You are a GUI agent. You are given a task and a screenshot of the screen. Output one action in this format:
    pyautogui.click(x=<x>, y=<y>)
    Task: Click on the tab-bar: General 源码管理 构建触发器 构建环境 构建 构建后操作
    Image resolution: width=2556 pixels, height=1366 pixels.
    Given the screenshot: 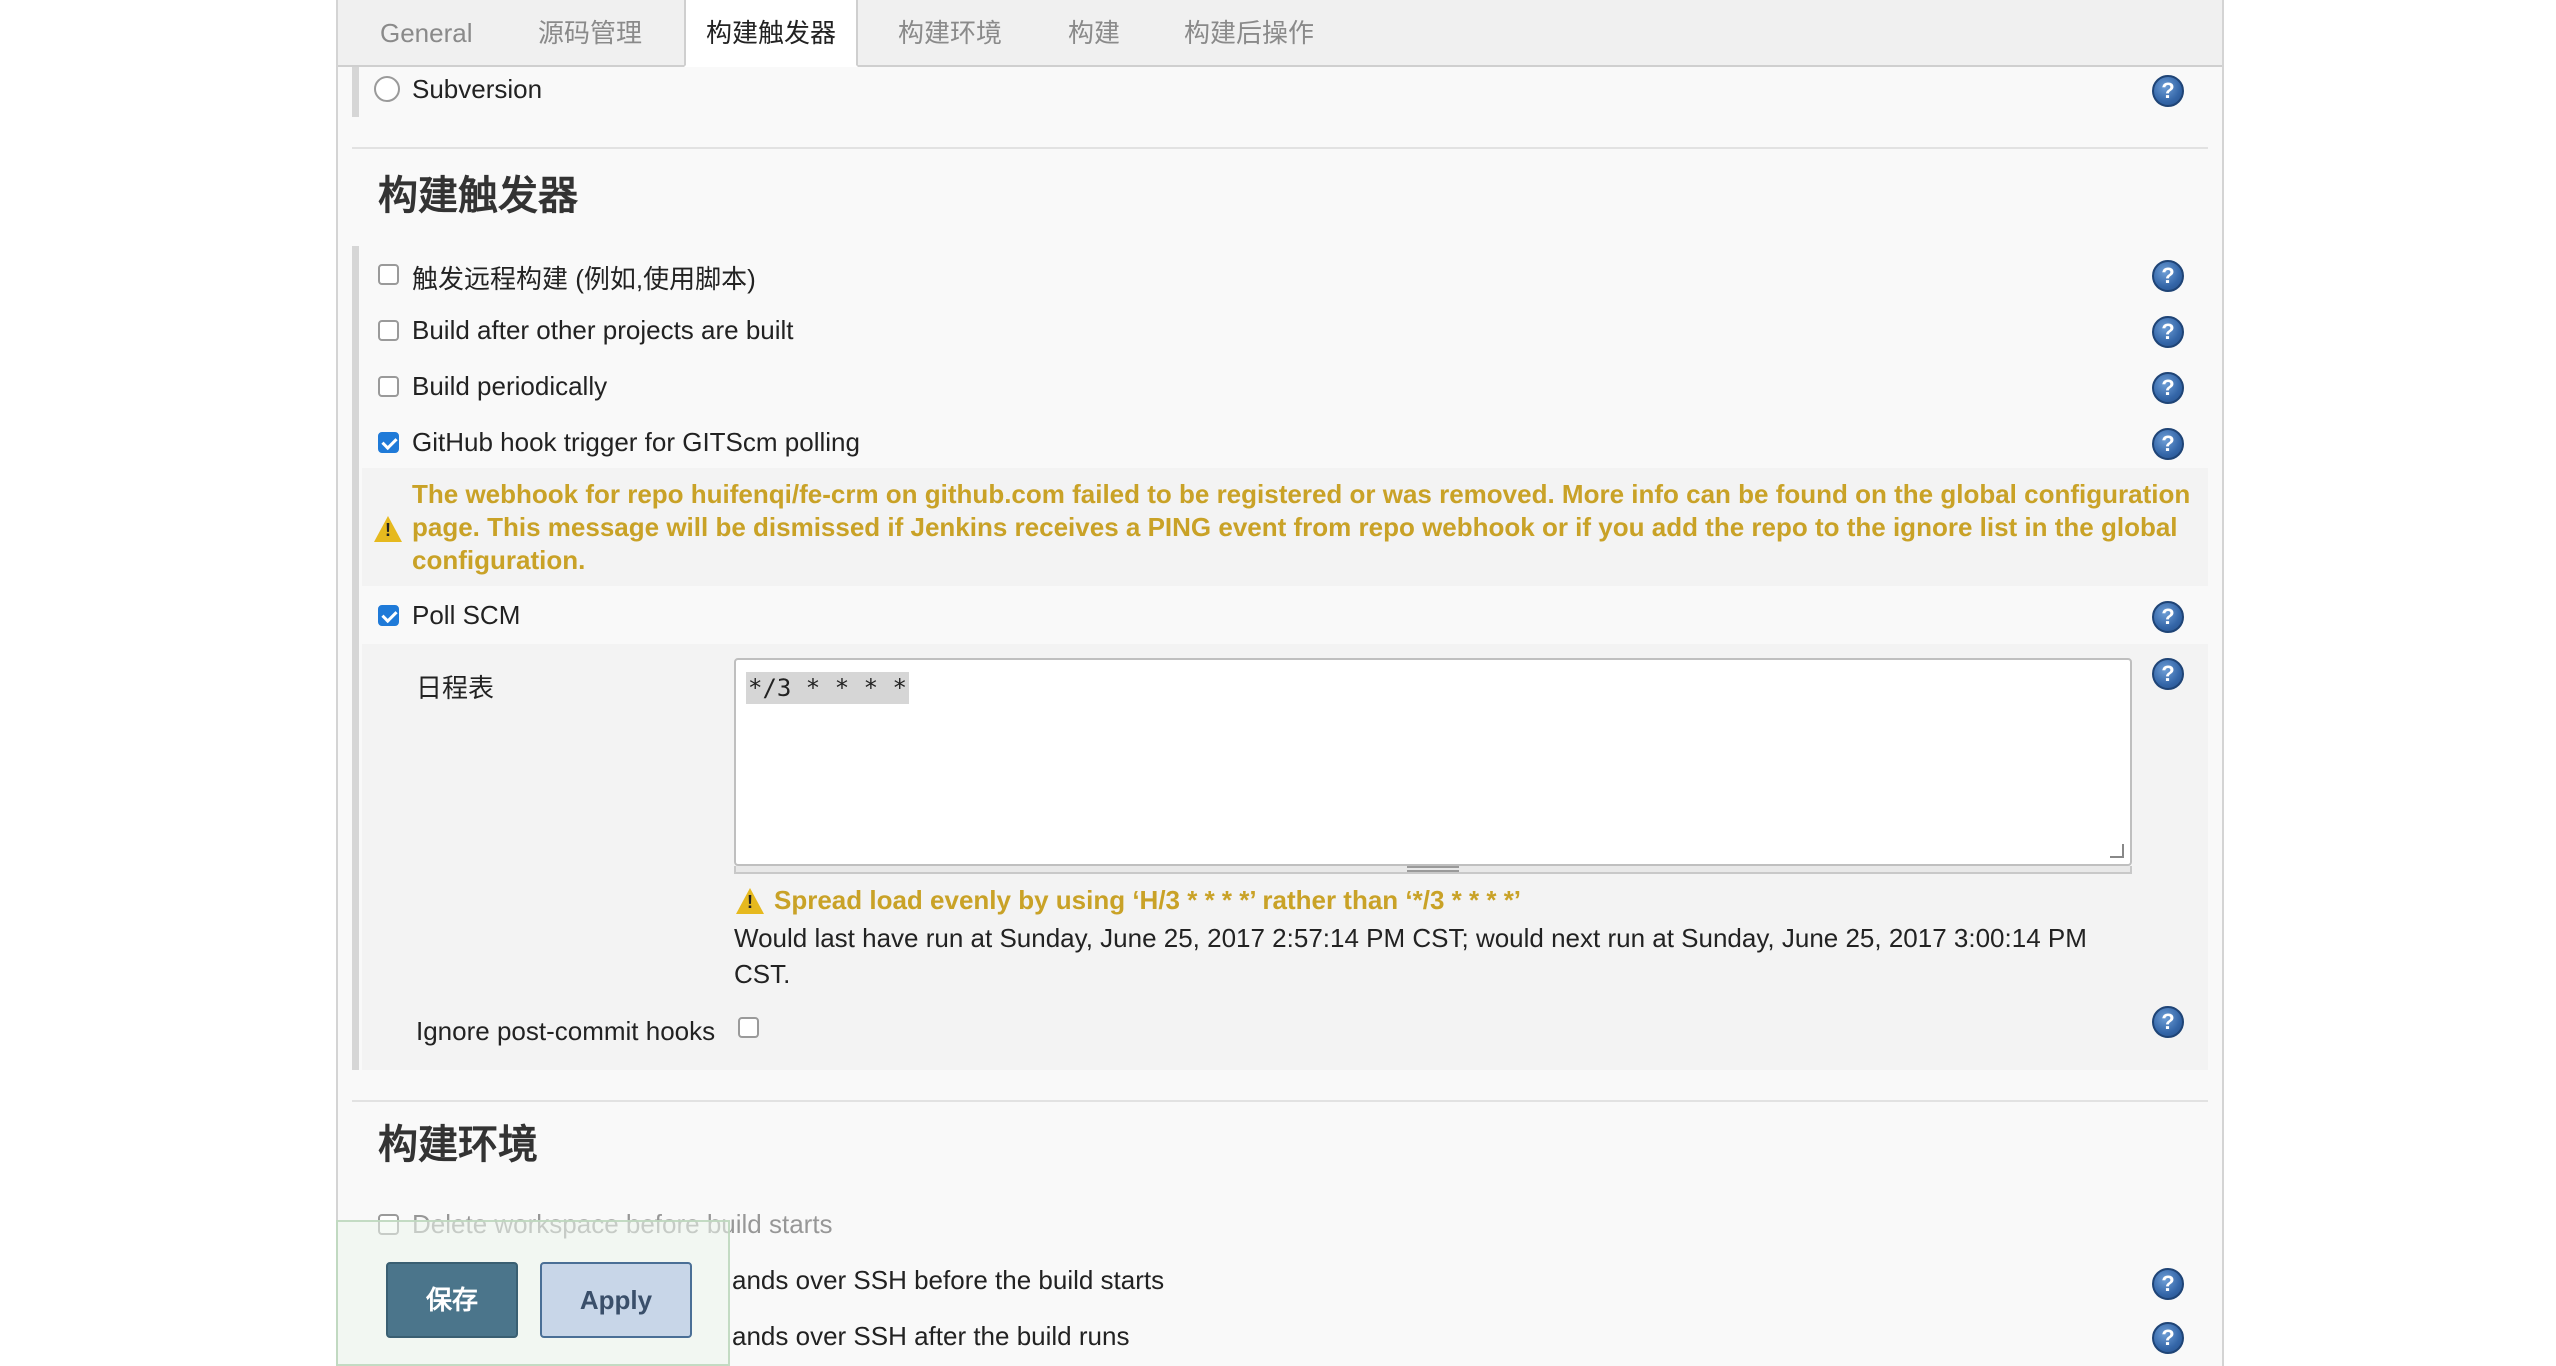 What is the action you would take?
    pyautogui.click(x=1280, y=33)
    